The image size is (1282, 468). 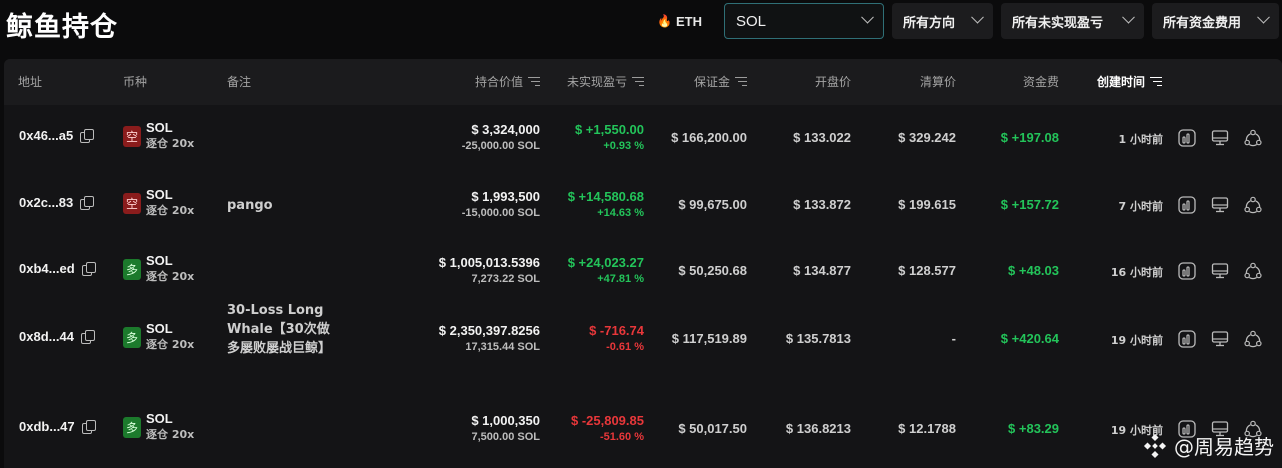 What do you see at coordinates (47, 268) in the screenshot?
I see `address-text: 0xb4...ed` at bounding box center [47, 268].